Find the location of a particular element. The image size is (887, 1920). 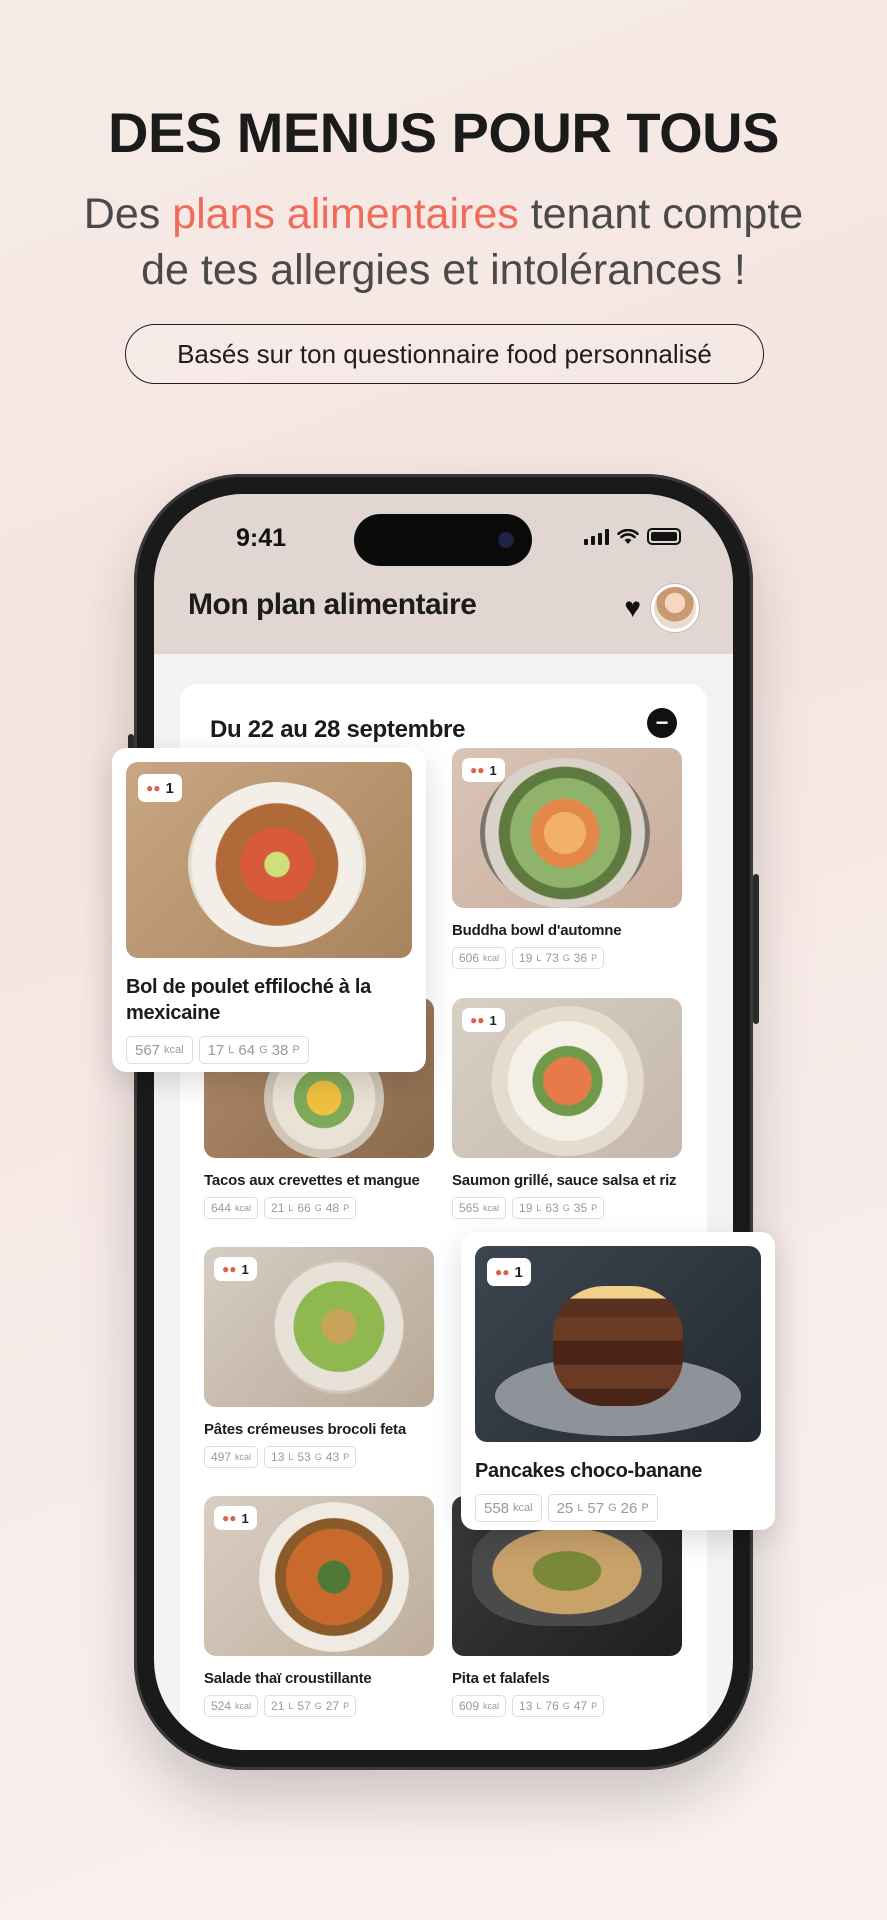

carb-value: 53 is located at coordinates (304, 1457).